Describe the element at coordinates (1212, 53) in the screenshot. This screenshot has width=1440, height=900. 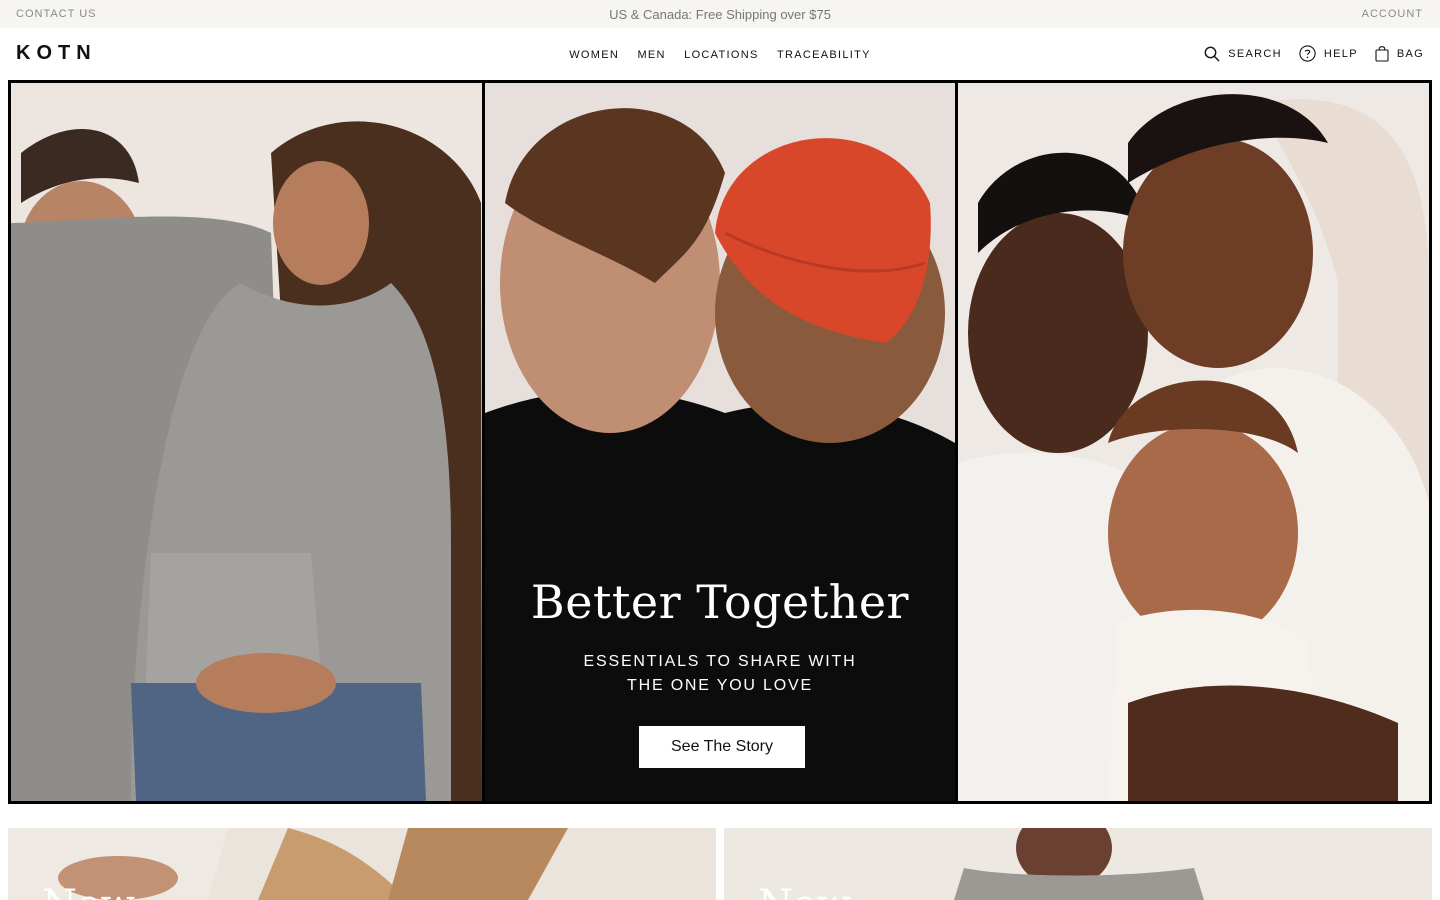
I see `search-icon` at that location.